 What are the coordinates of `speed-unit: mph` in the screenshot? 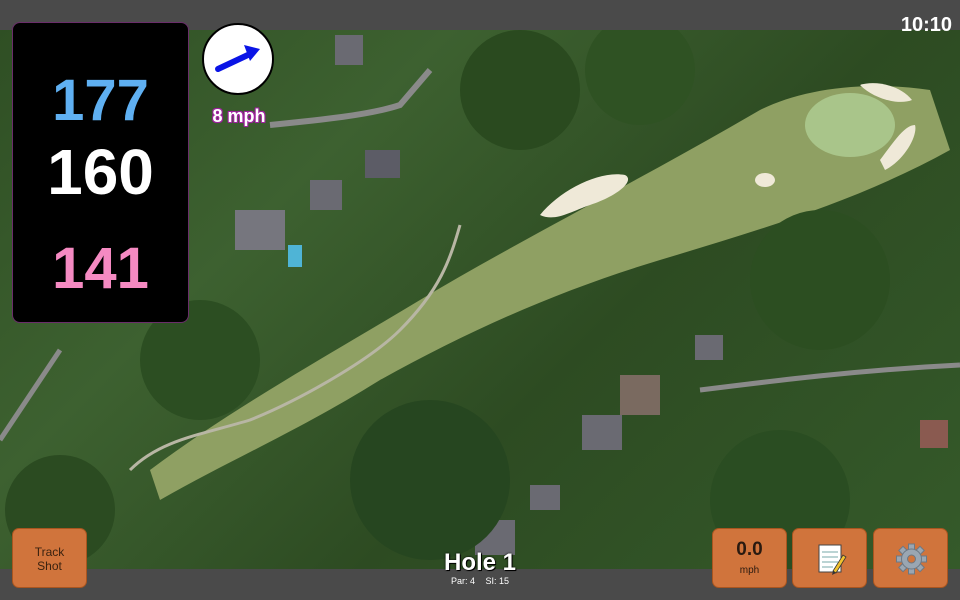 It's located at (749, 570).